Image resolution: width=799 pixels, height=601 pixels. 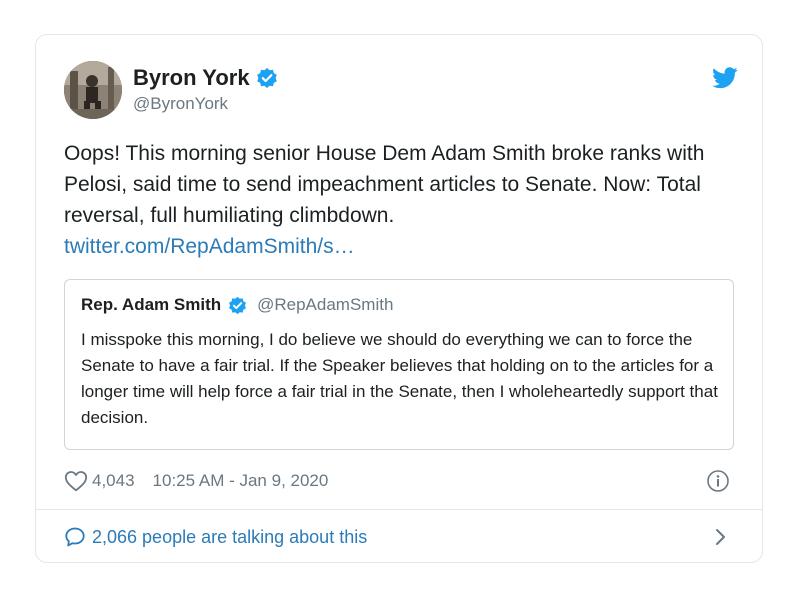 I want to click on conversation-link: 2,066 people are talking about this, so click(x=399, y=537).